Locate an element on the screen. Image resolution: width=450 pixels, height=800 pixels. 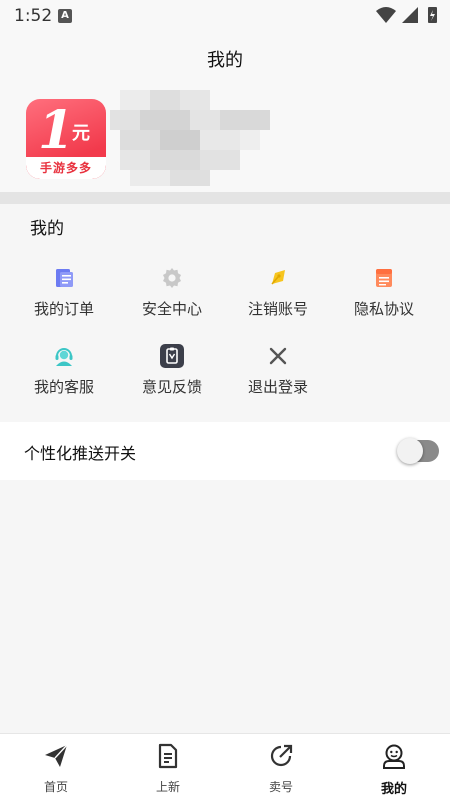
close-icon is located at coordinates (278, 356).